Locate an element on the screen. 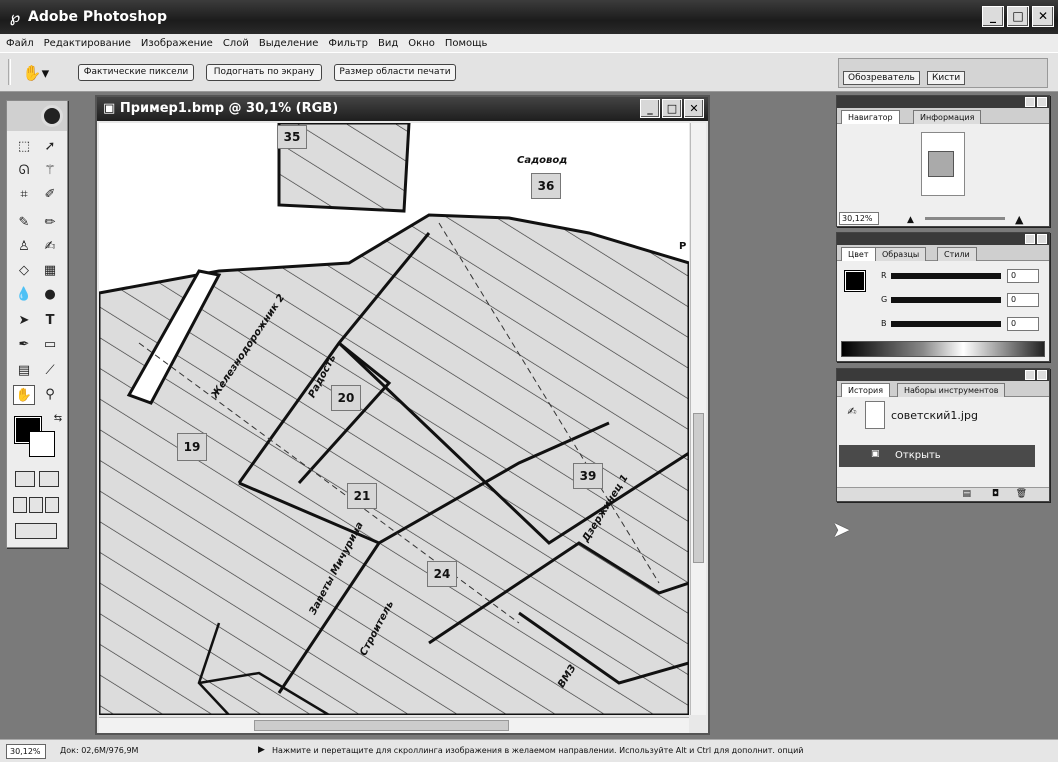  zoom-tool-icon: ⚲ is located at coordinates (50, 395).